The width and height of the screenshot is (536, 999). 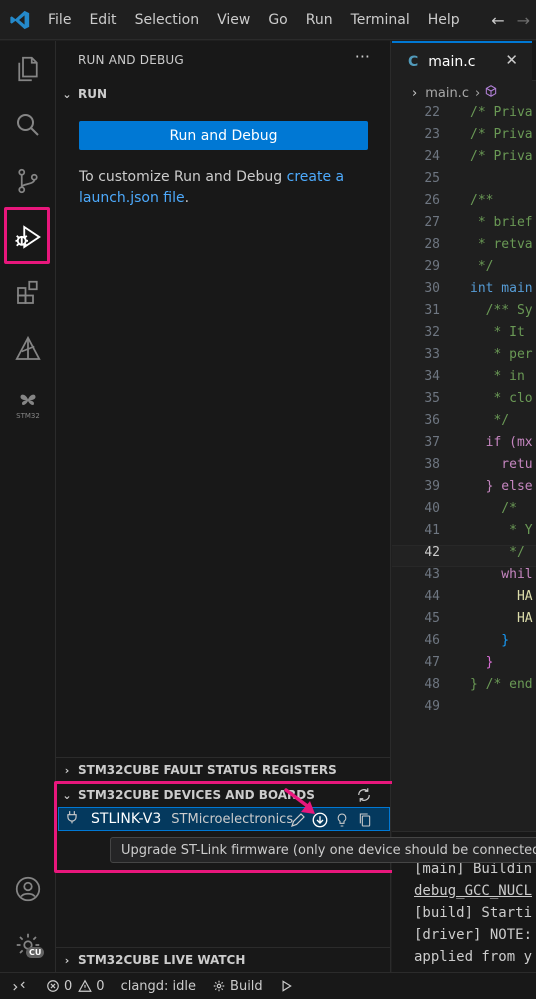 What do you see at coordinates (432, 640) in the screenshot?
I see `line-number: 46` at bounding box center [432, 640].